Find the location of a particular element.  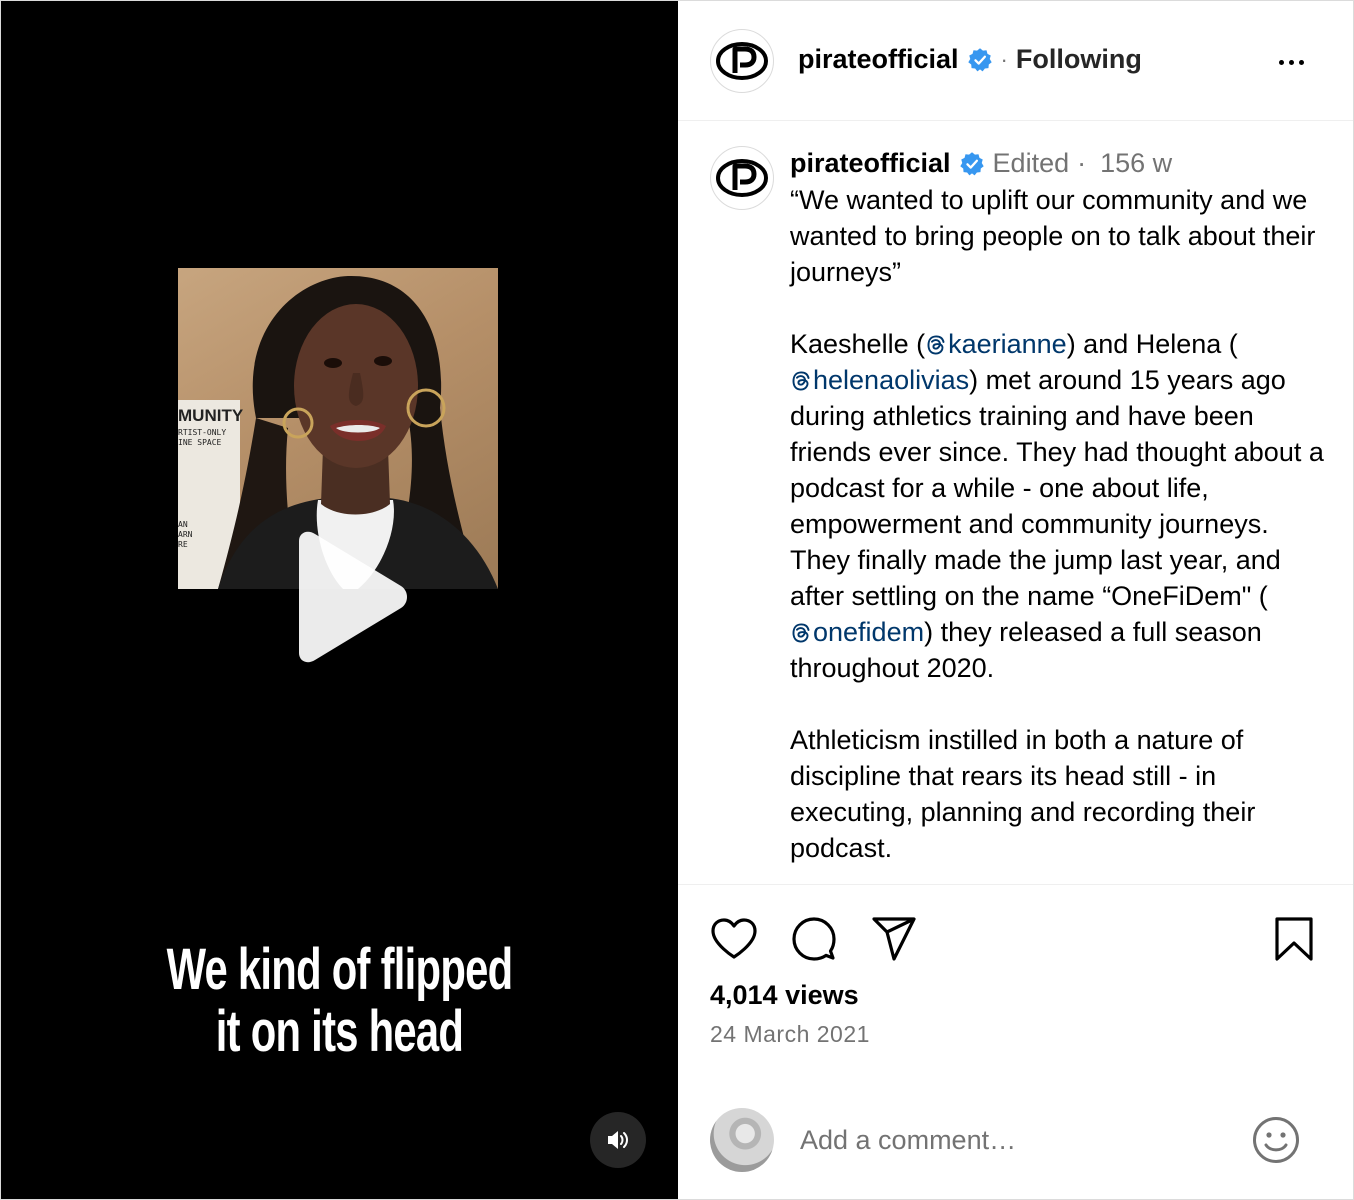

author-avatar is located at coordinates (742, 61).